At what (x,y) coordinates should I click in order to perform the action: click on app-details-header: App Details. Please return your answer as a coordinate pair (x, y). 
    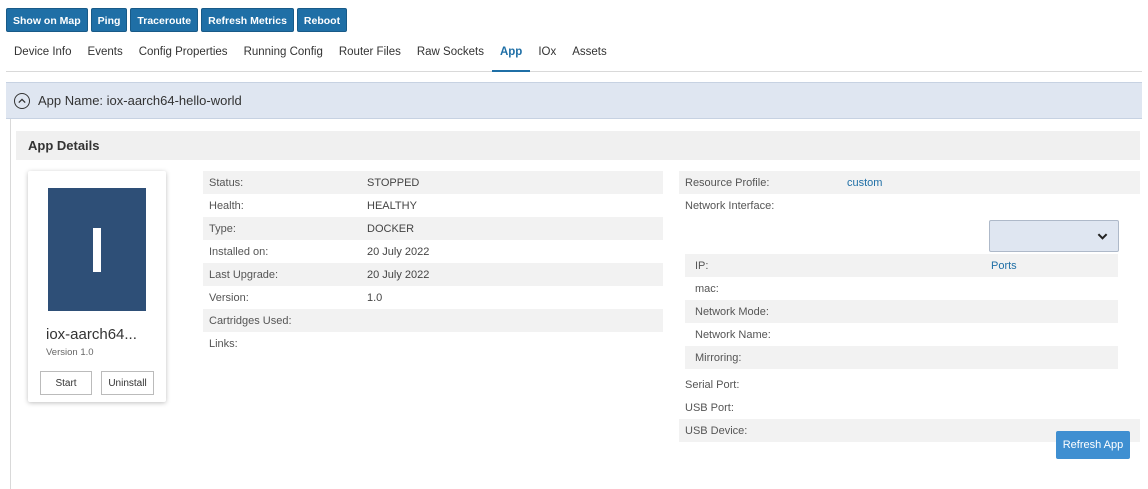
    Looking at the image, I should click on (578, 145).